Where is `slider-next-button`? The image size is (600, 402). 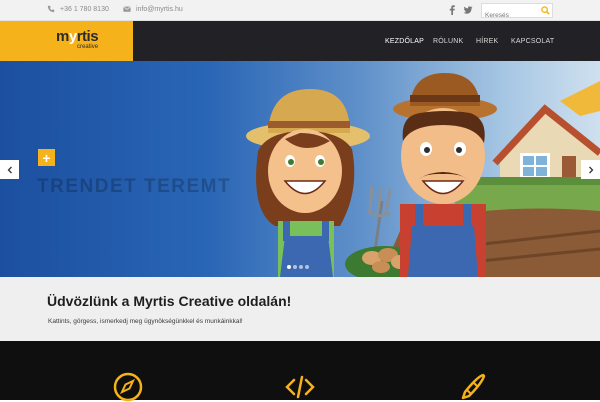
slider-next-button is located at coordinates (590, 169).